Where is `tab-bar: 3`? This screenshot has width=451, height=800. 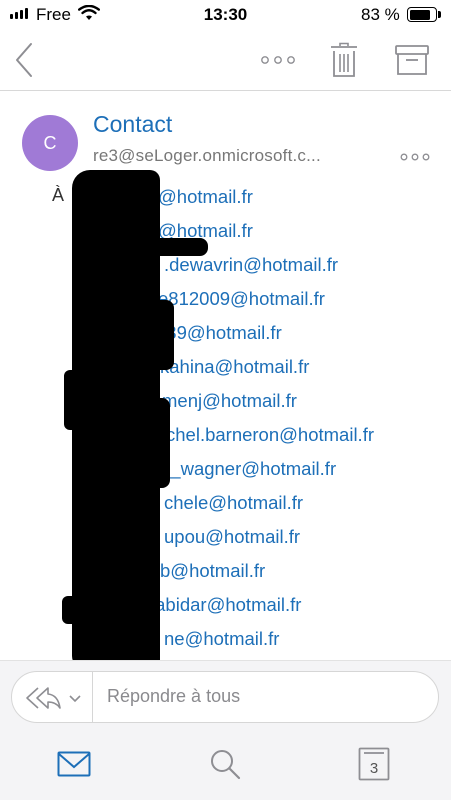
tab-bar: 3 is located at coordinates (225, 765).